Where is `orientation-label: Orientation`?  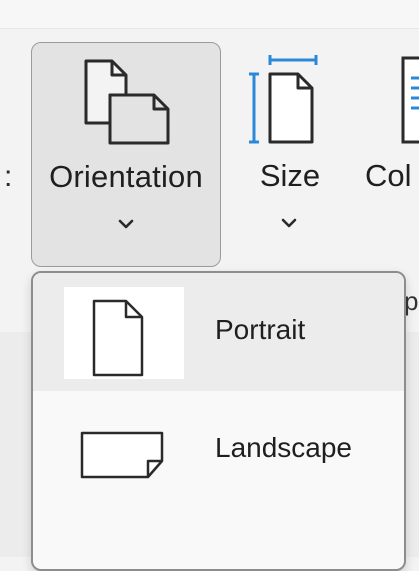
orientation-label: Orientation is located at coordinates (126, 176).